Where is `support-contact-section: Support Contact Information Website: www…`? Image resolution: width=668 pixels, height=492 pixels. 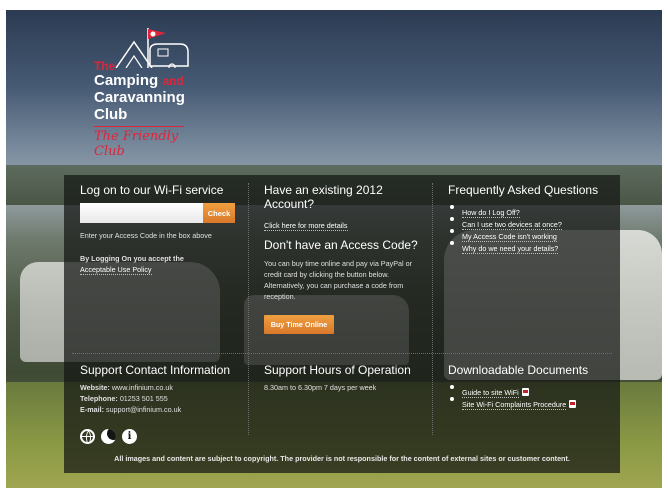
support-contact-section: Support Contact Information Website: www… is located at coordinates (162, 389).